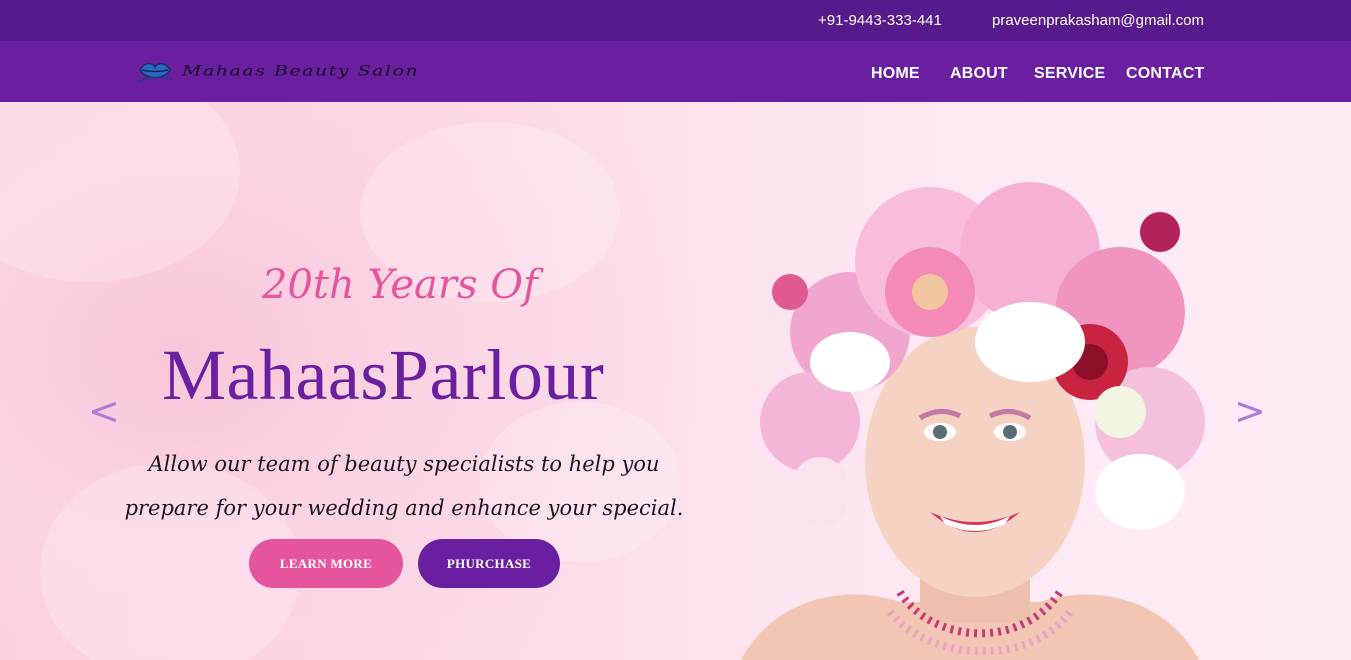 Image resolution: width=1351 pixels, height=660 pixels. What do you see at coordinates (880, 20) in the screenshot?
I see `phone-number: +91-9443-333-441` at bounding box center [880, 20].